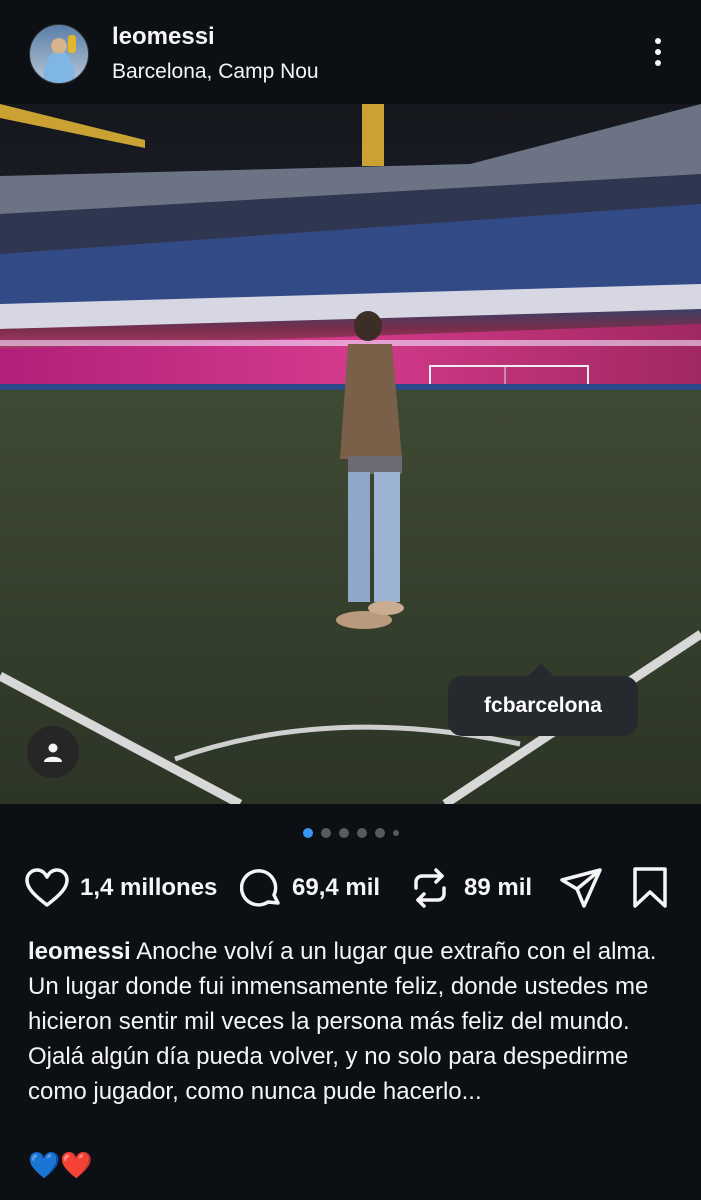 The image size is (701, 1200). I want to click on share-icon, so click(581, 888).